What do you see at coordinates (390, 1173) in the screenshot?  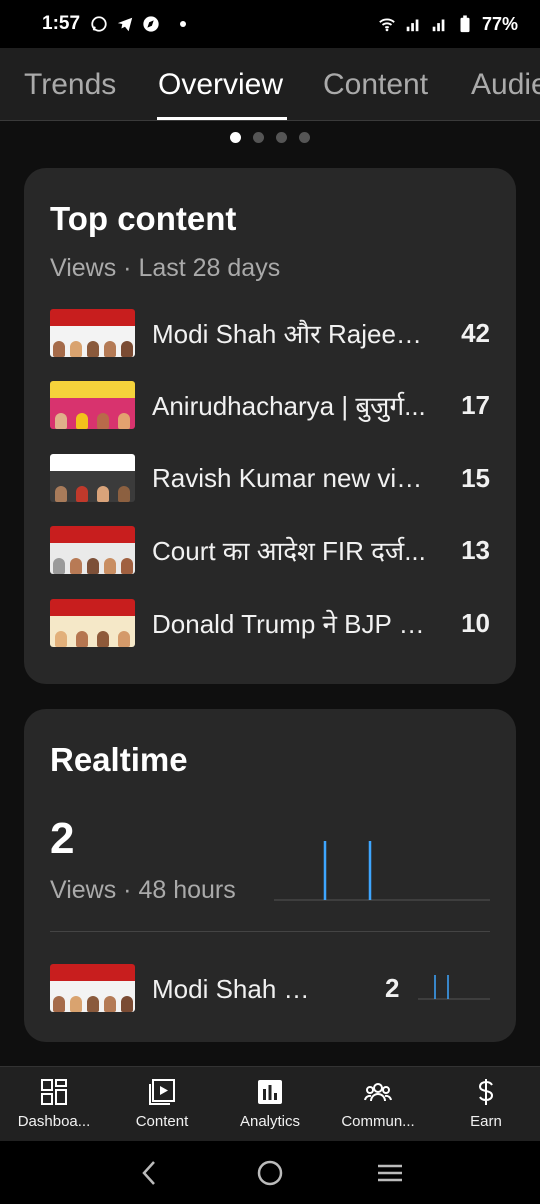 I see `recents-icon` at bounding box center [390, 1173].